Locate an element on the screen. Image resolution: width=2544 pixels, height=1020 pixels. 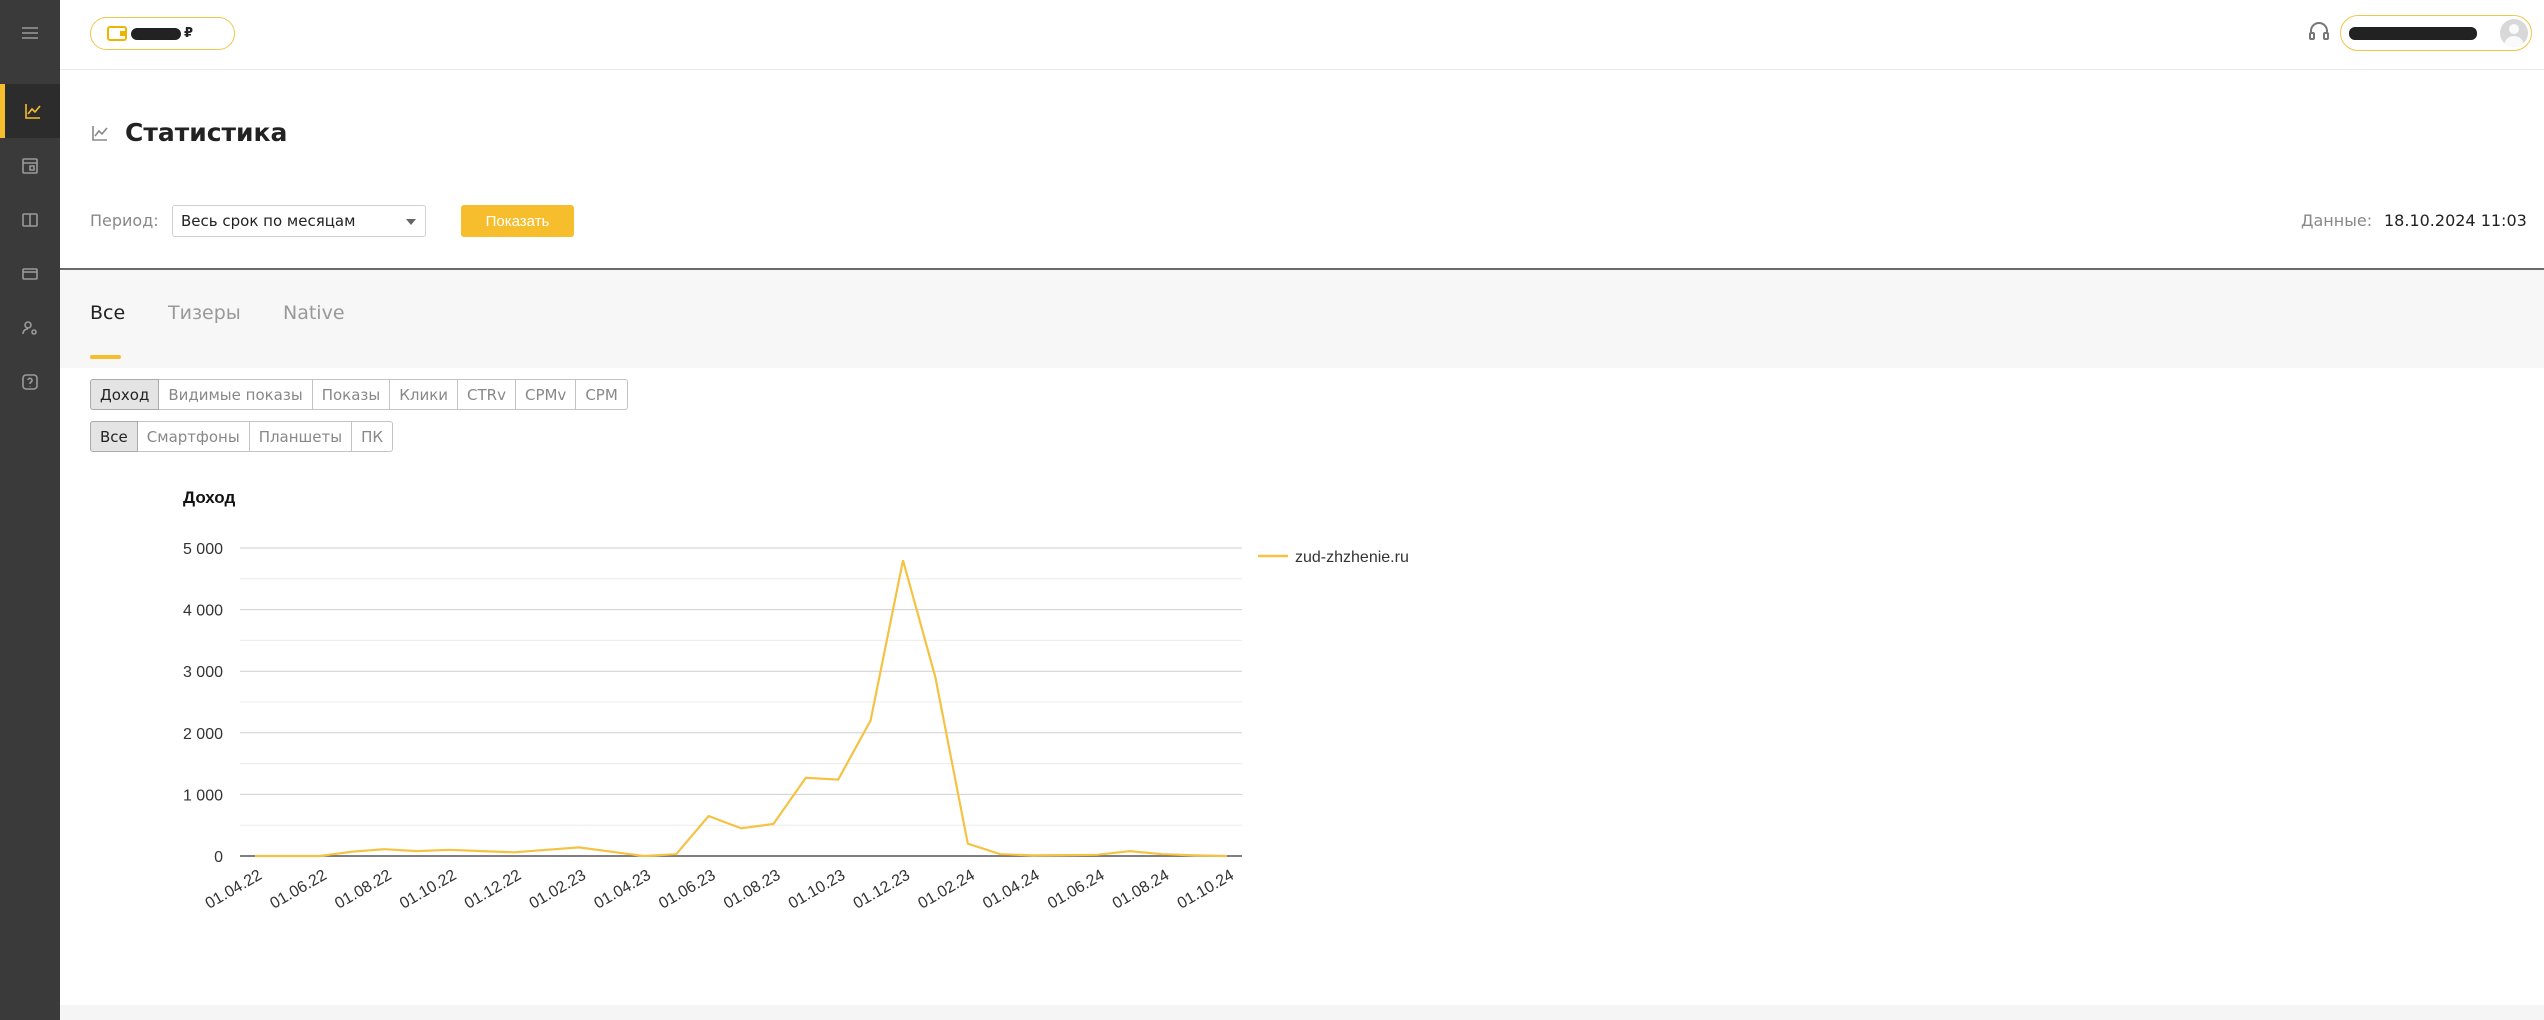
balance-amount-redacted is located at coordinates (156, 33).